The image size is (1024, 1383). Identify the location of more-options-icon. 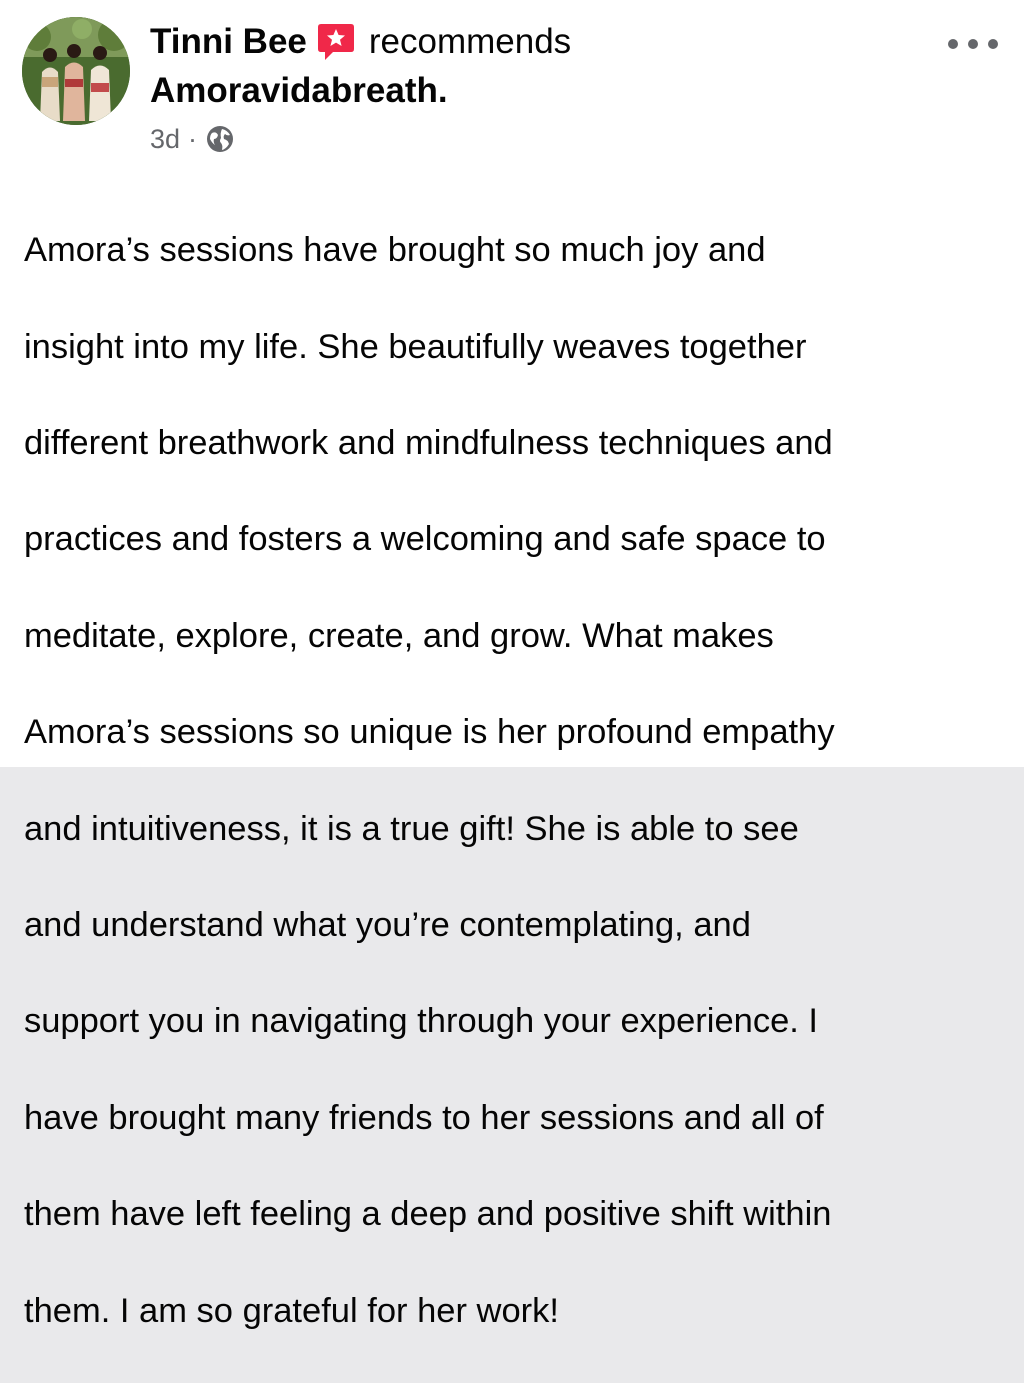
(973, 44).